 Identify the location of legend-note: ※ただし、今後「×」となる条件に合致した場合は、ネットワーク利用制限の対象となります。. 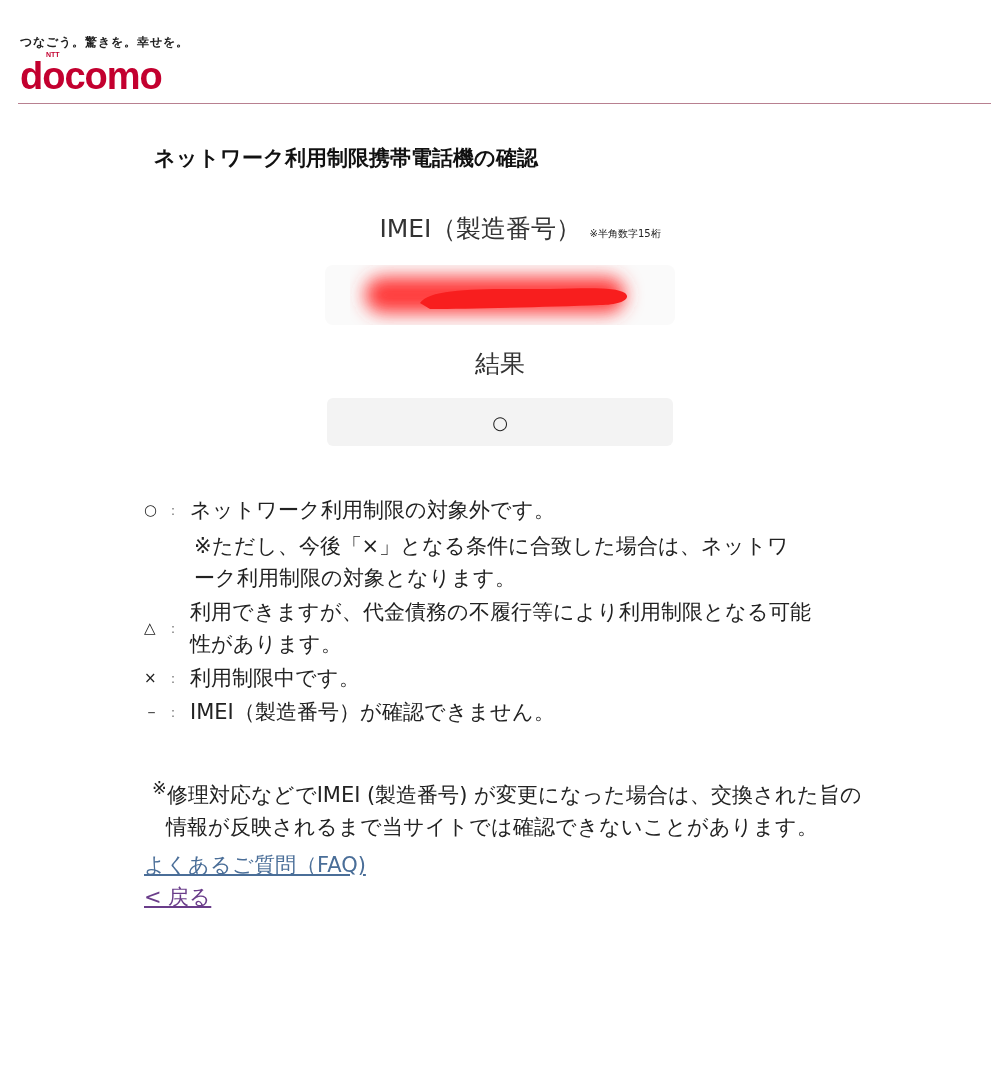
(492, 562).